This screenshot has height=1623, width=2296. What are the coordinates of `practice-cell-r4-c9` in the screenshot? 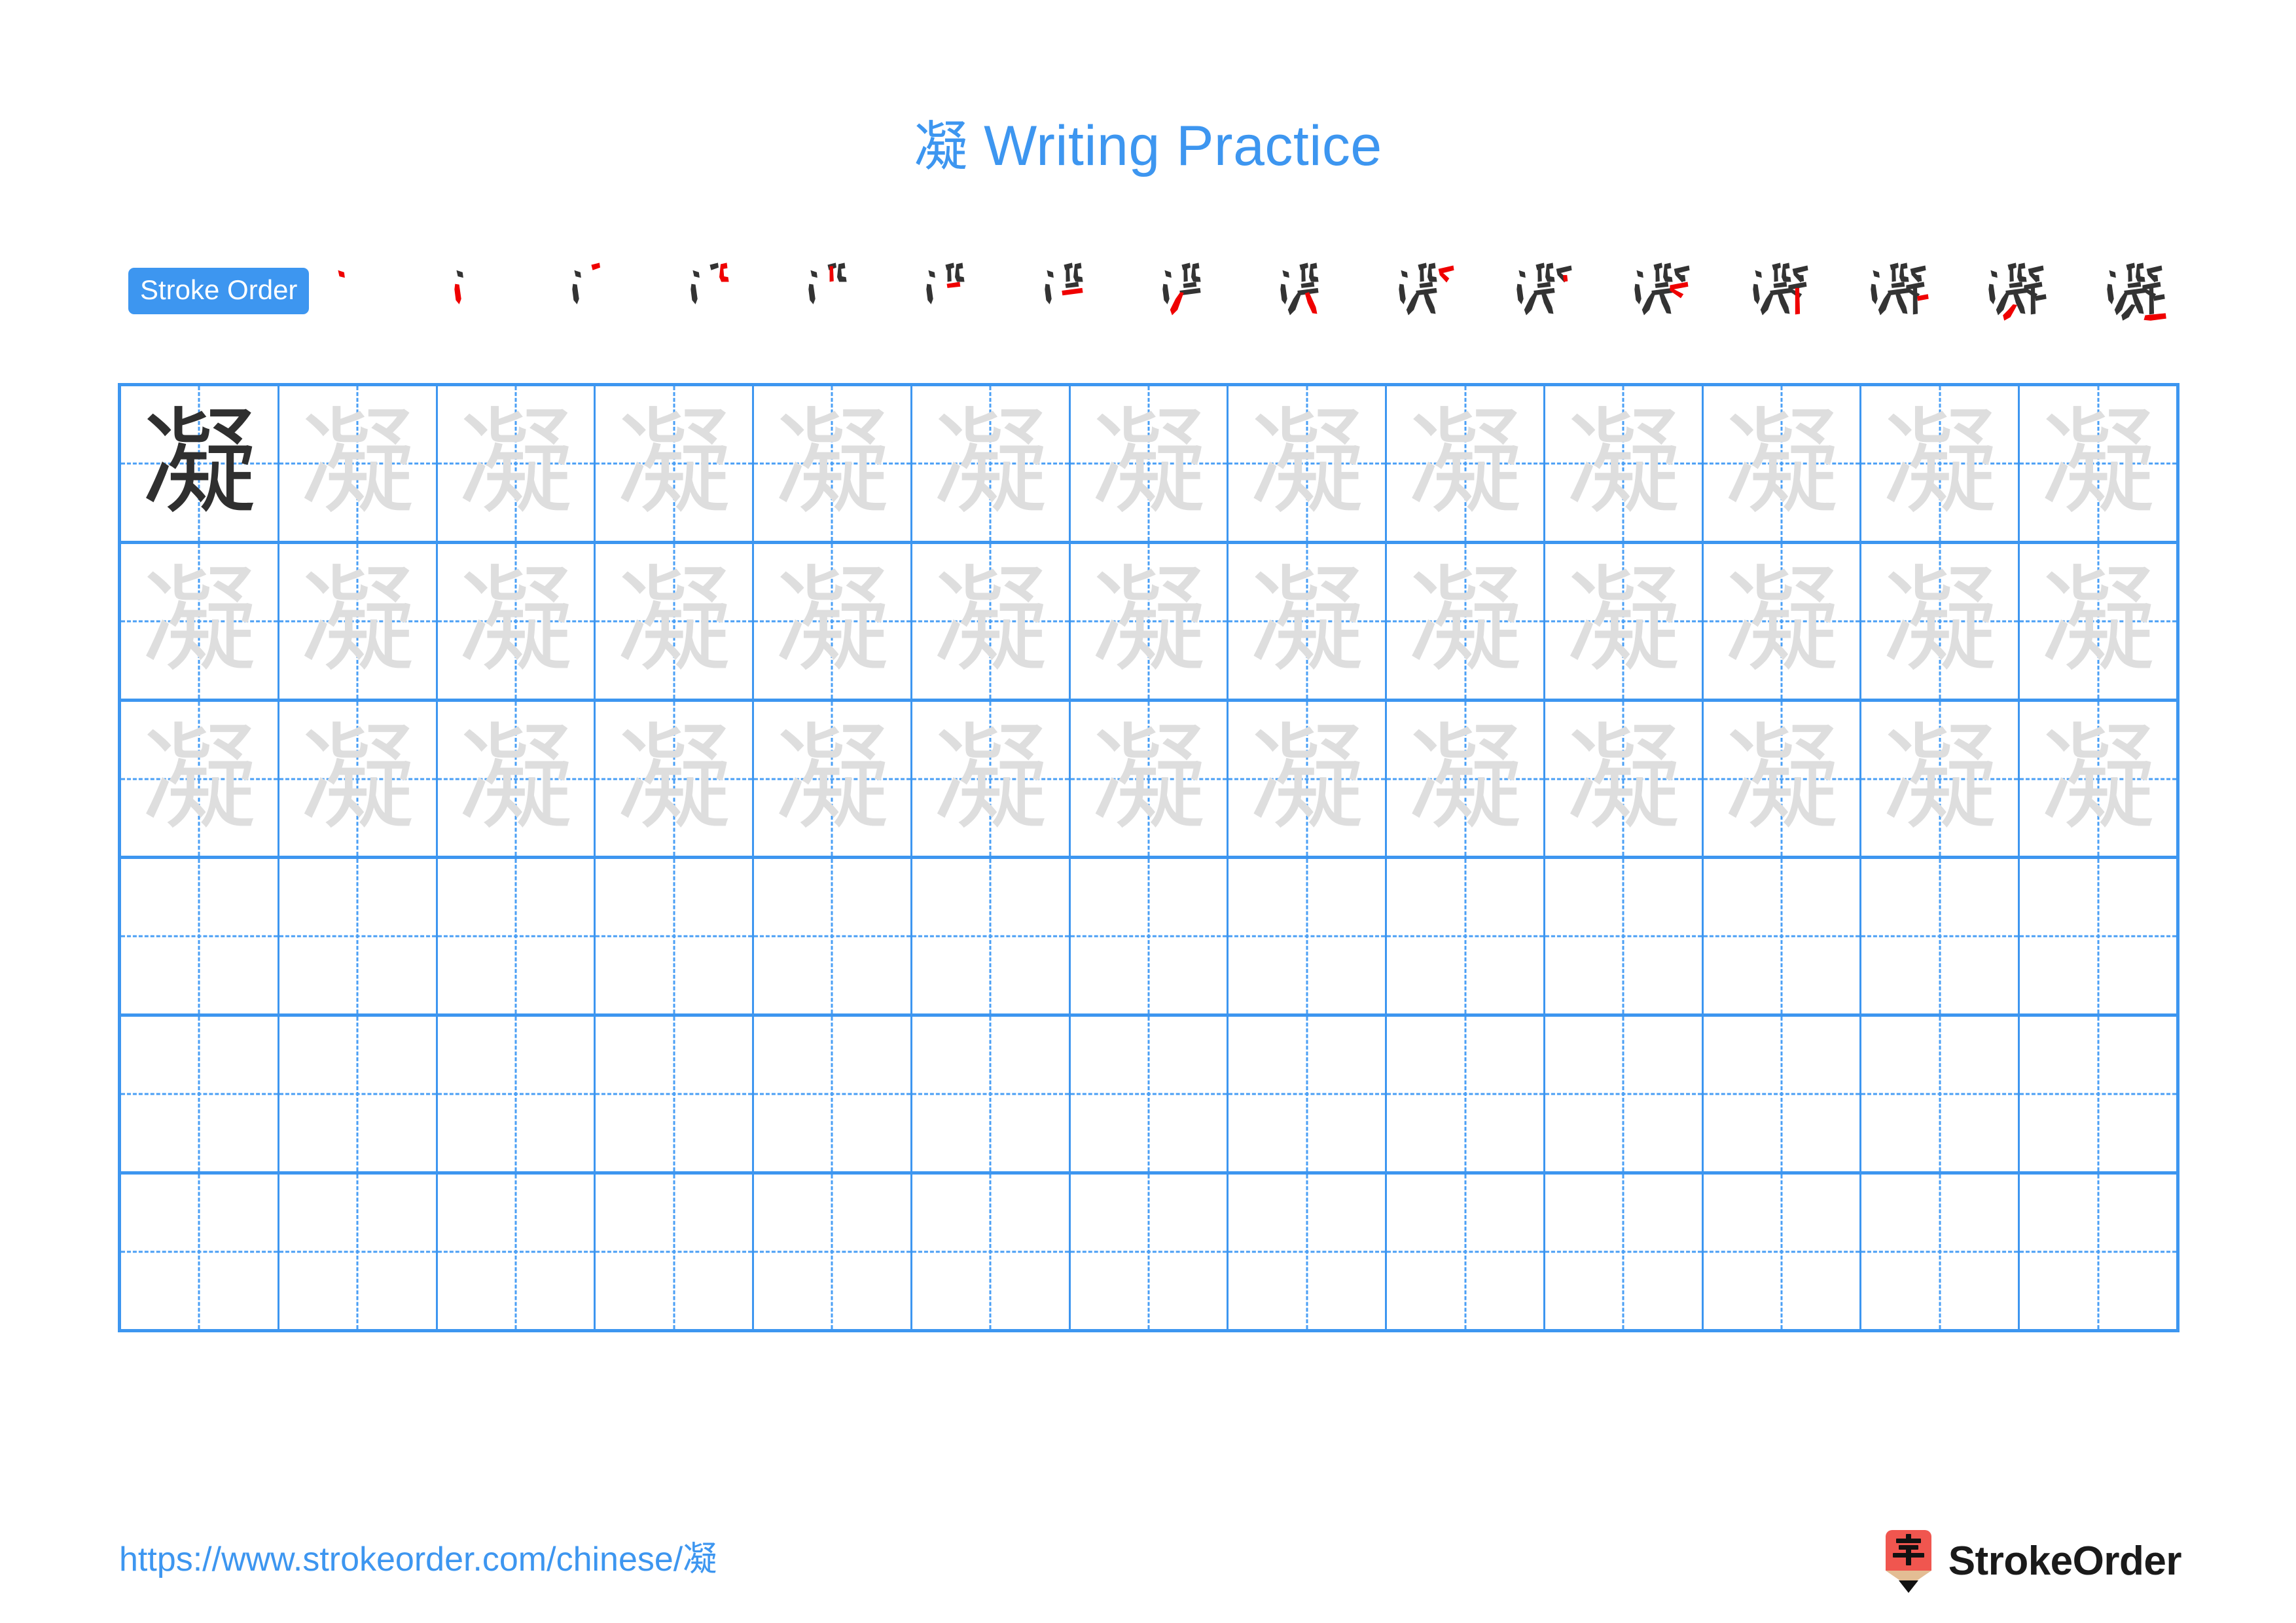 It's located at (1466, 936).